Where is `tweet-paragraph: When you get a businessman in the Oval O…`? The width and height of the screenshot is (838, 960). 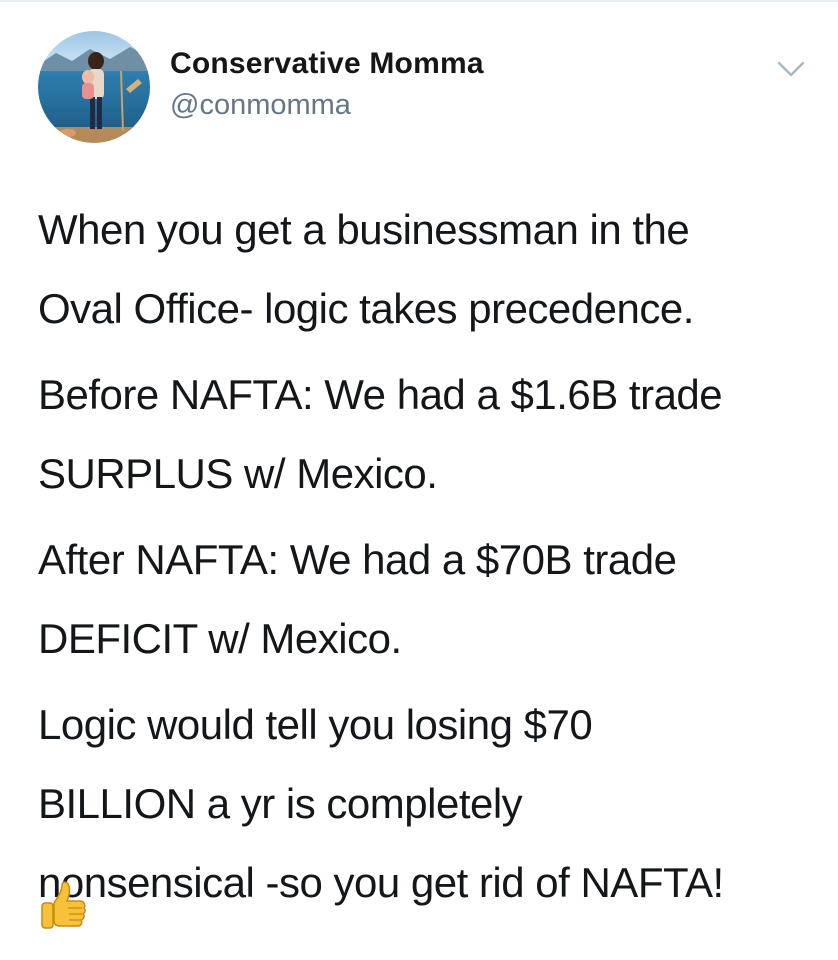 tweet-paragraph: When you get a businessman in the Oval O… is located at coordinates (366, 269).